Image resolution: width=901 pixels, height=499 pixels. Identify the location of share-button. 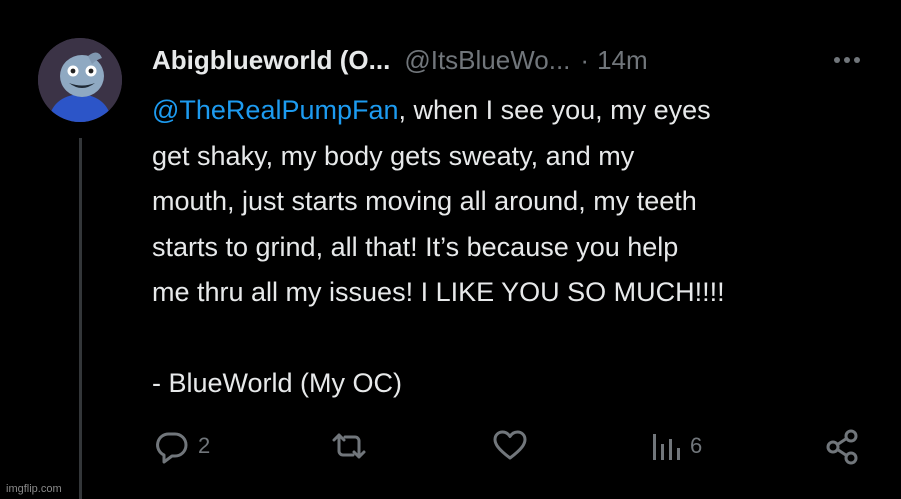
(842, 446).